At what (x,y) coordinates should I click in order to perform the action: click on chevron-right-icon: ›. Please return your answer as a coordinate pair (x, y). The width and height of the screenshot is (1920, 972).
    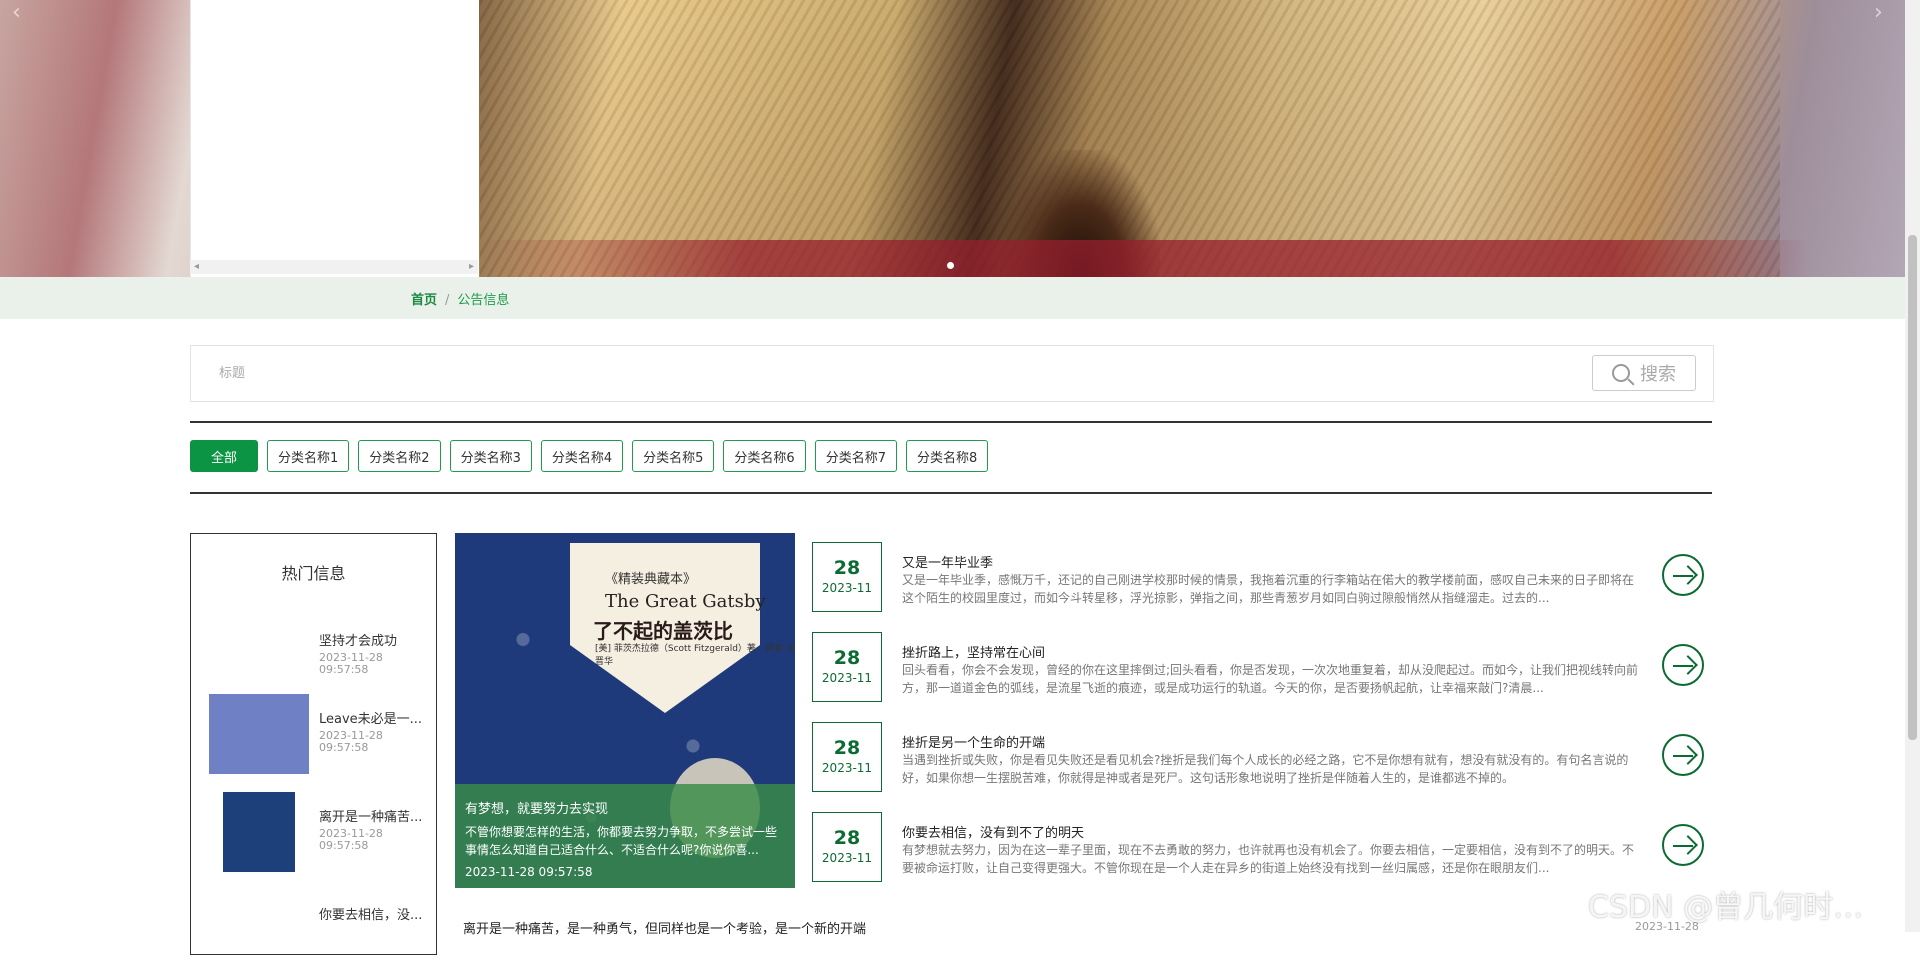
    Looking at the image, I should click on (1878, 12).